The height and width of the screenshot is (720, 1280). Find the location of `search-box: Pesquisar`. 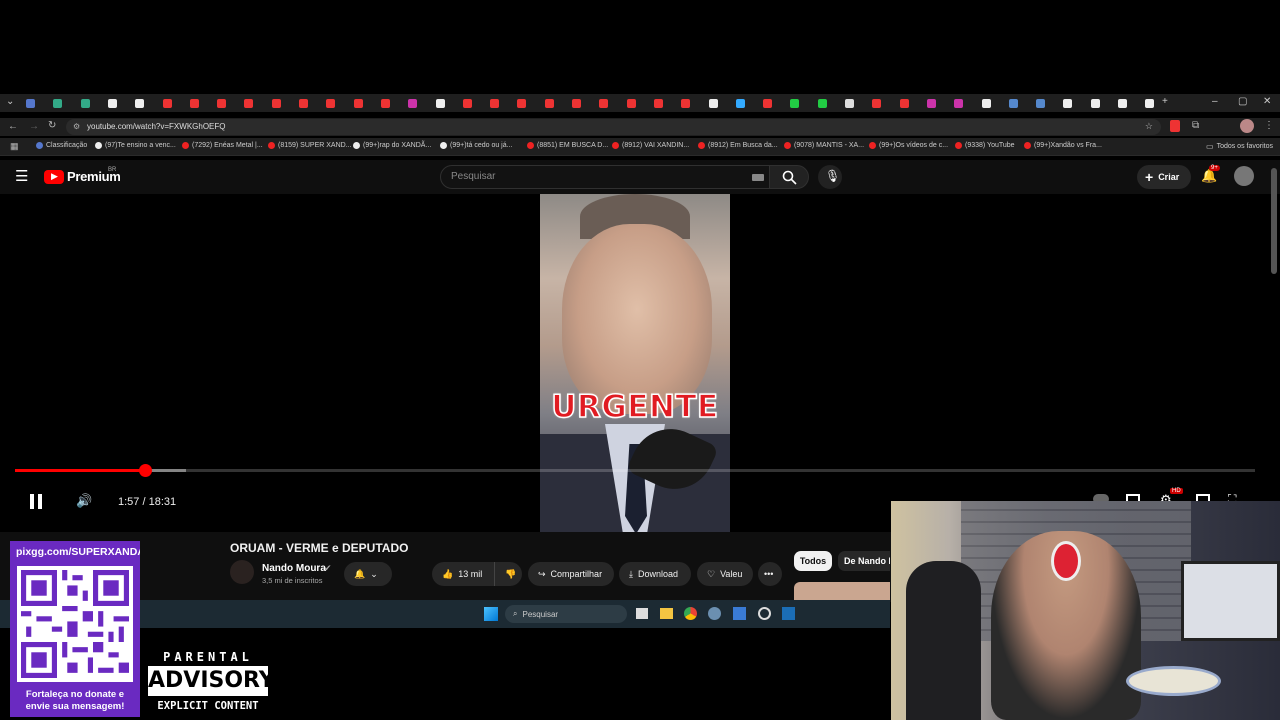

search-box: Pesquisar is located at coordinates (605, 177).